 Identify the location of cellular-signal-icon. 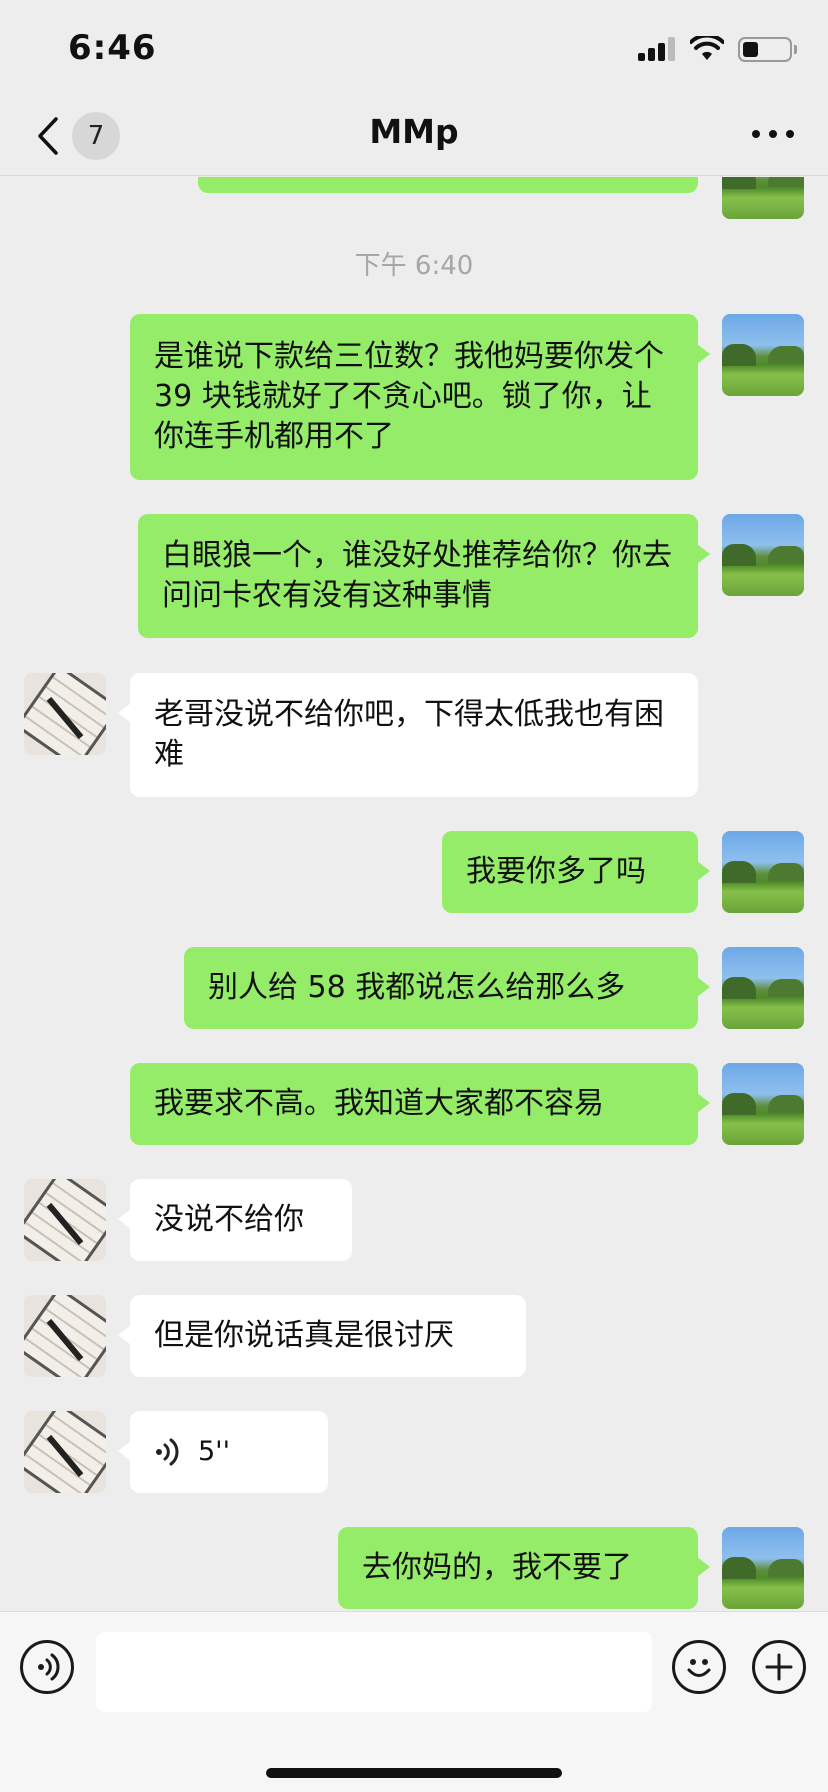
(657, 49).